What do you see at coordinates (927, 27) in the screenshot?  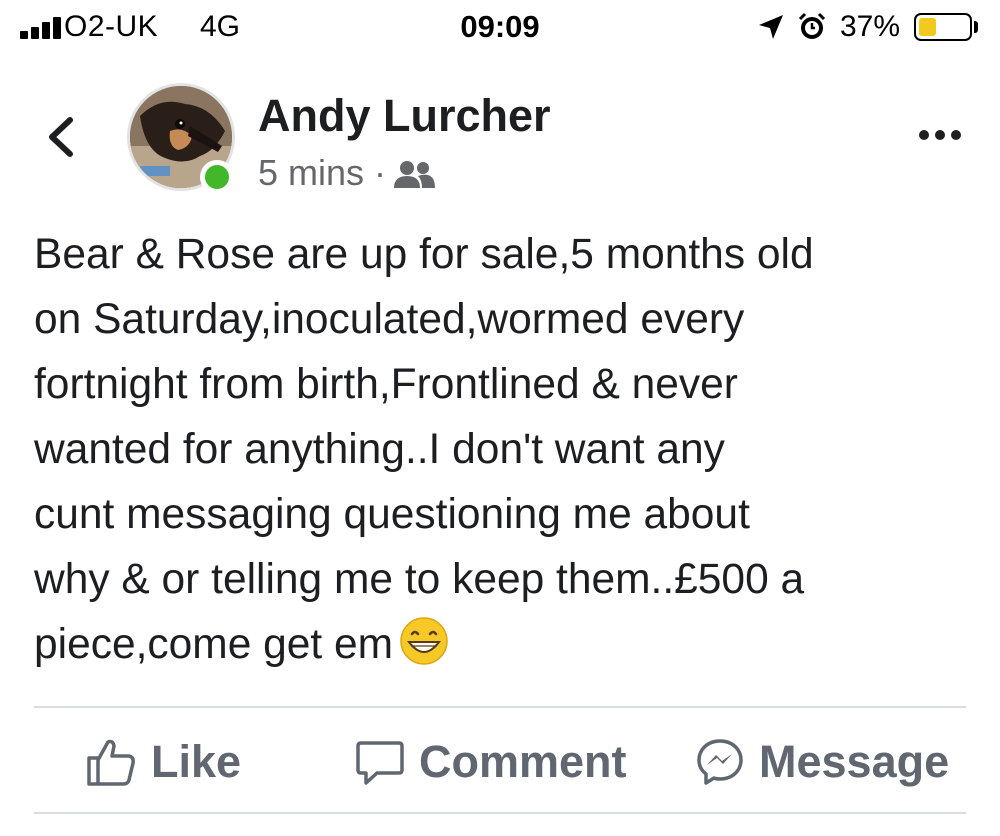 I see `battery-level-fill` at bounding box center [927, 27].